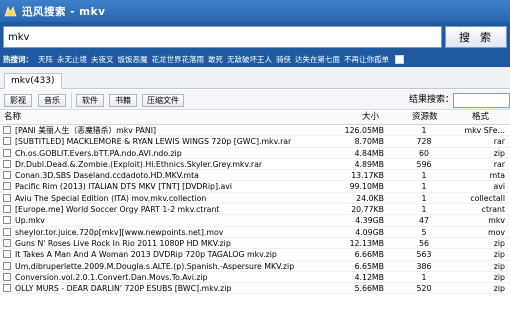  What do you see at coordinates (102, 59) in the screenshot?
I see `hot-search-term: 夫夜叉` at bounding box center [102, 59].